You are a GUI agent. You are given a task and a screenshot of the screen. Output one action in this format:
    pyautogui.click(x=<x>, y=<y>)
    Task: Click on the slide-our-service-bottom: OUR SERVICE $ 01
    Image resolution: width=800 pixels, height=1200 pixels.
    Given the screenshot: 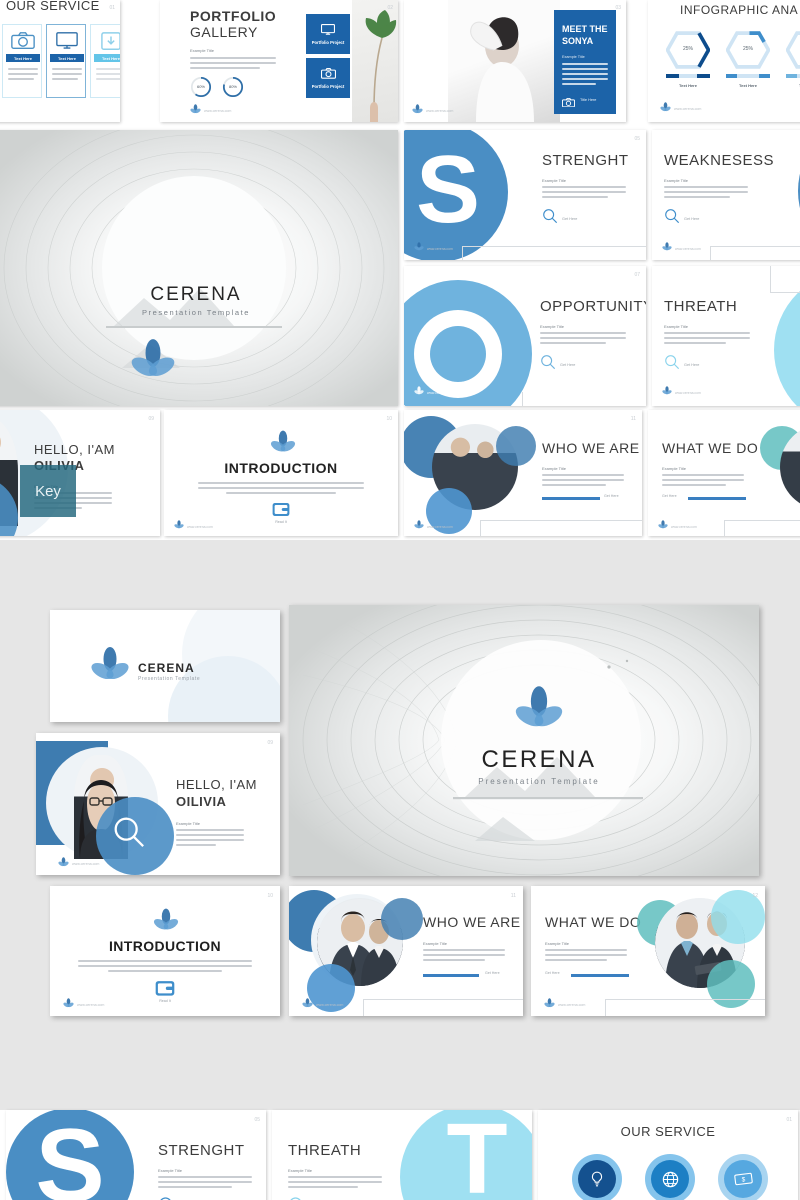 What is the action you would take?
    pyautogui.click(x=668, y=1155)
    